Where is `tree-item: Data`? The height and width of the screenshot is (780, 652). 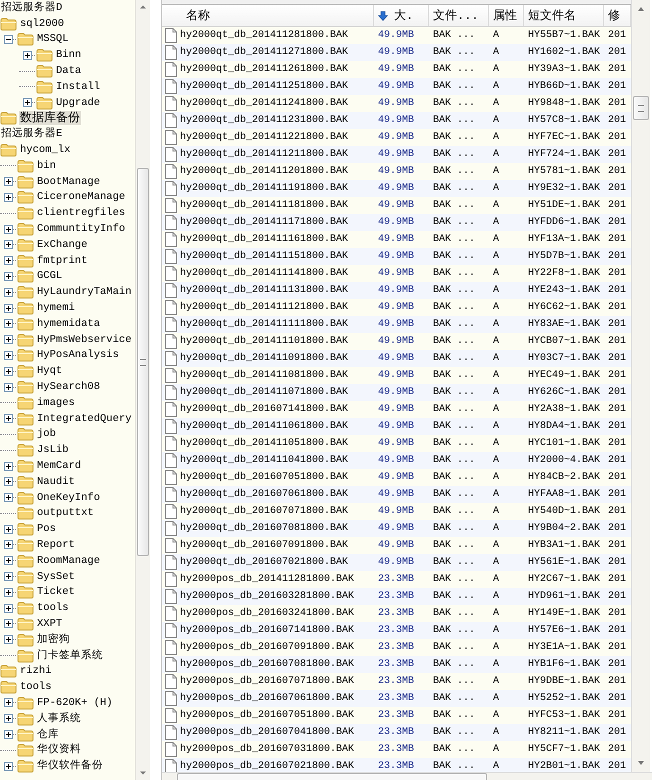
tree-item: Data is located at coordinates (68, 71).